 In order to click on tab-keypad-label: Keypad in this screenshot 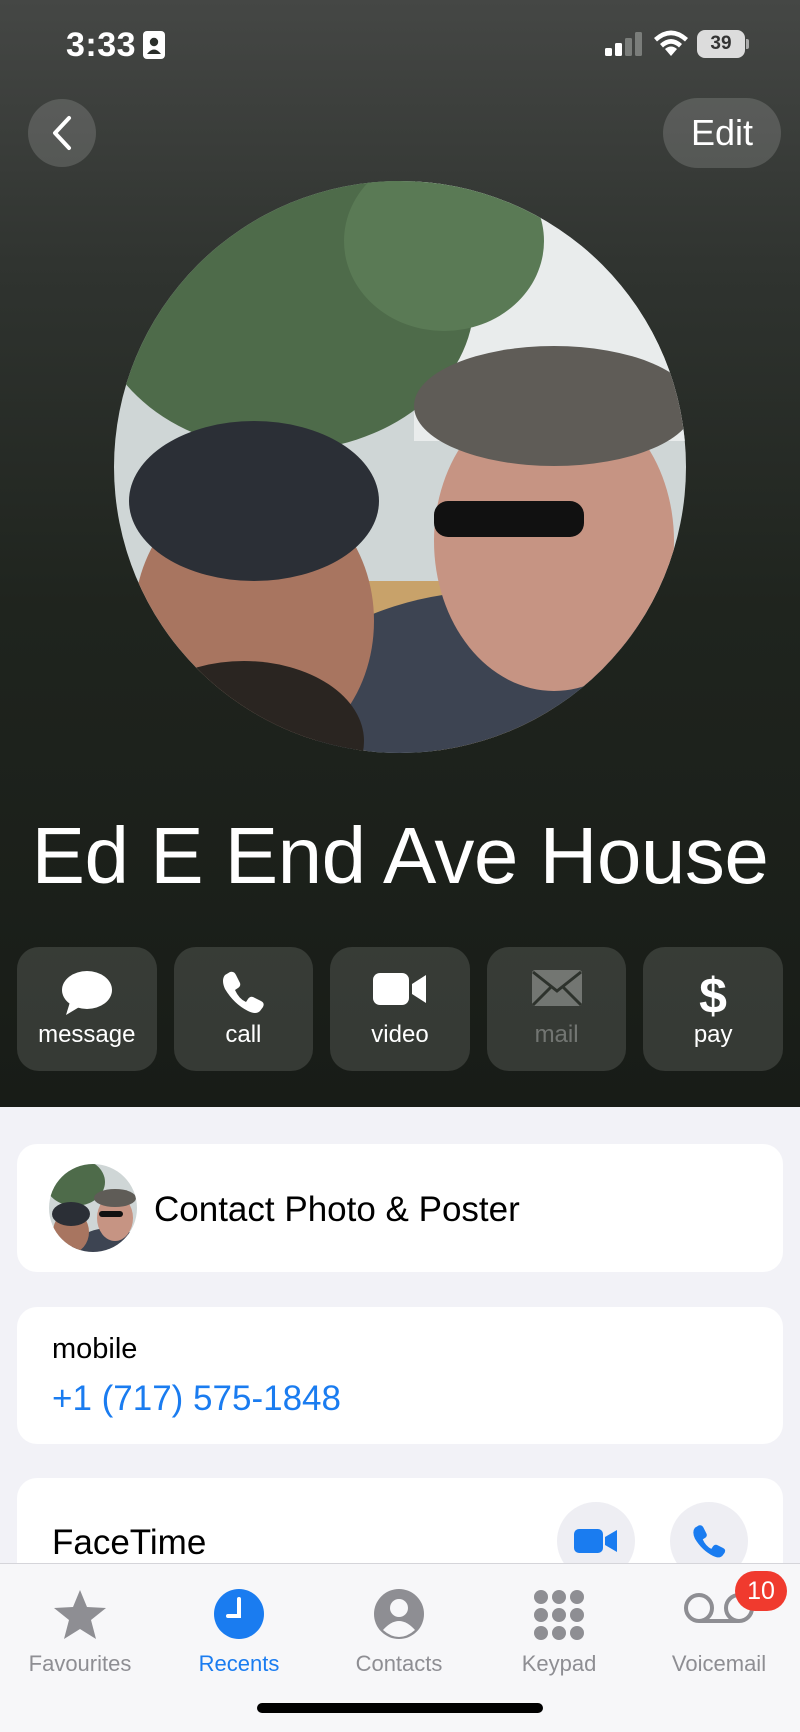, I will do `click(559, 1663)`.